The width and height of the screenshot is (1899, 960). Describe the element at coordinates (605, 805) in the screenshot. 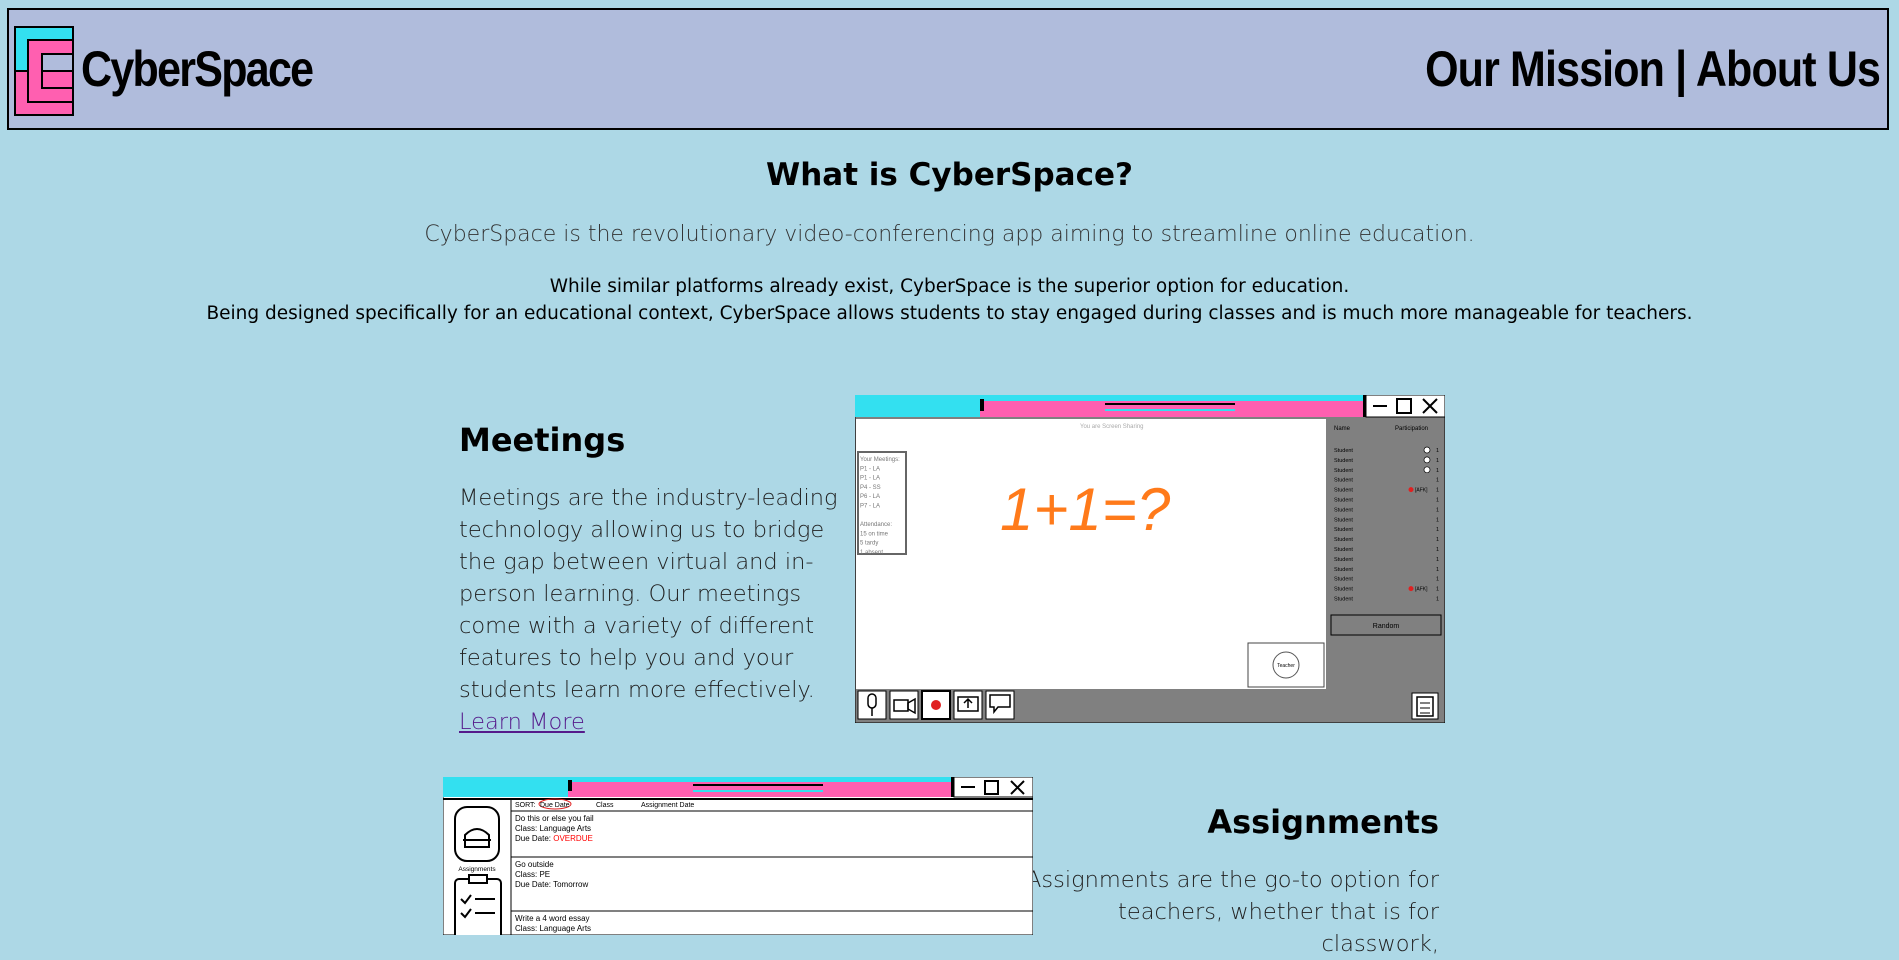

I see `sort-option-class: Class` at that location.